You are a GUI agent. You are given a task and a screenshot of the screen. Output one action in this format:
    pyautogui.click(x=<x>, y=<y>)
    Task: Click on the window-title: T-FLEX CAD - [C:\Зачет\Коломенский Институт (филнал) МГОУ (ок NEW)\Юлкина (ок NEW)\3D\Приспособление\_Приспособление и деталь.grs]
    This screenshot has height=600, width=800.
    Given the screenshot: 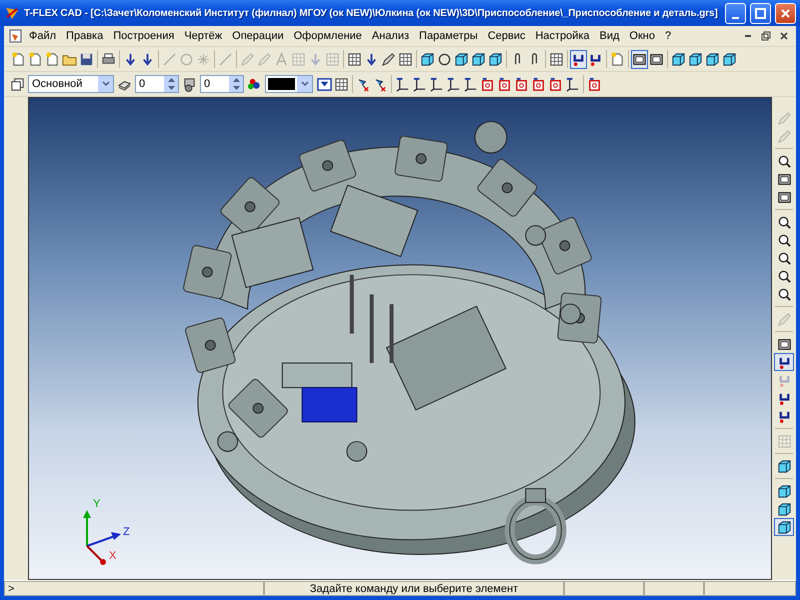 What is the action you would take?
    pyautogui.click(x=371, y=13)
    